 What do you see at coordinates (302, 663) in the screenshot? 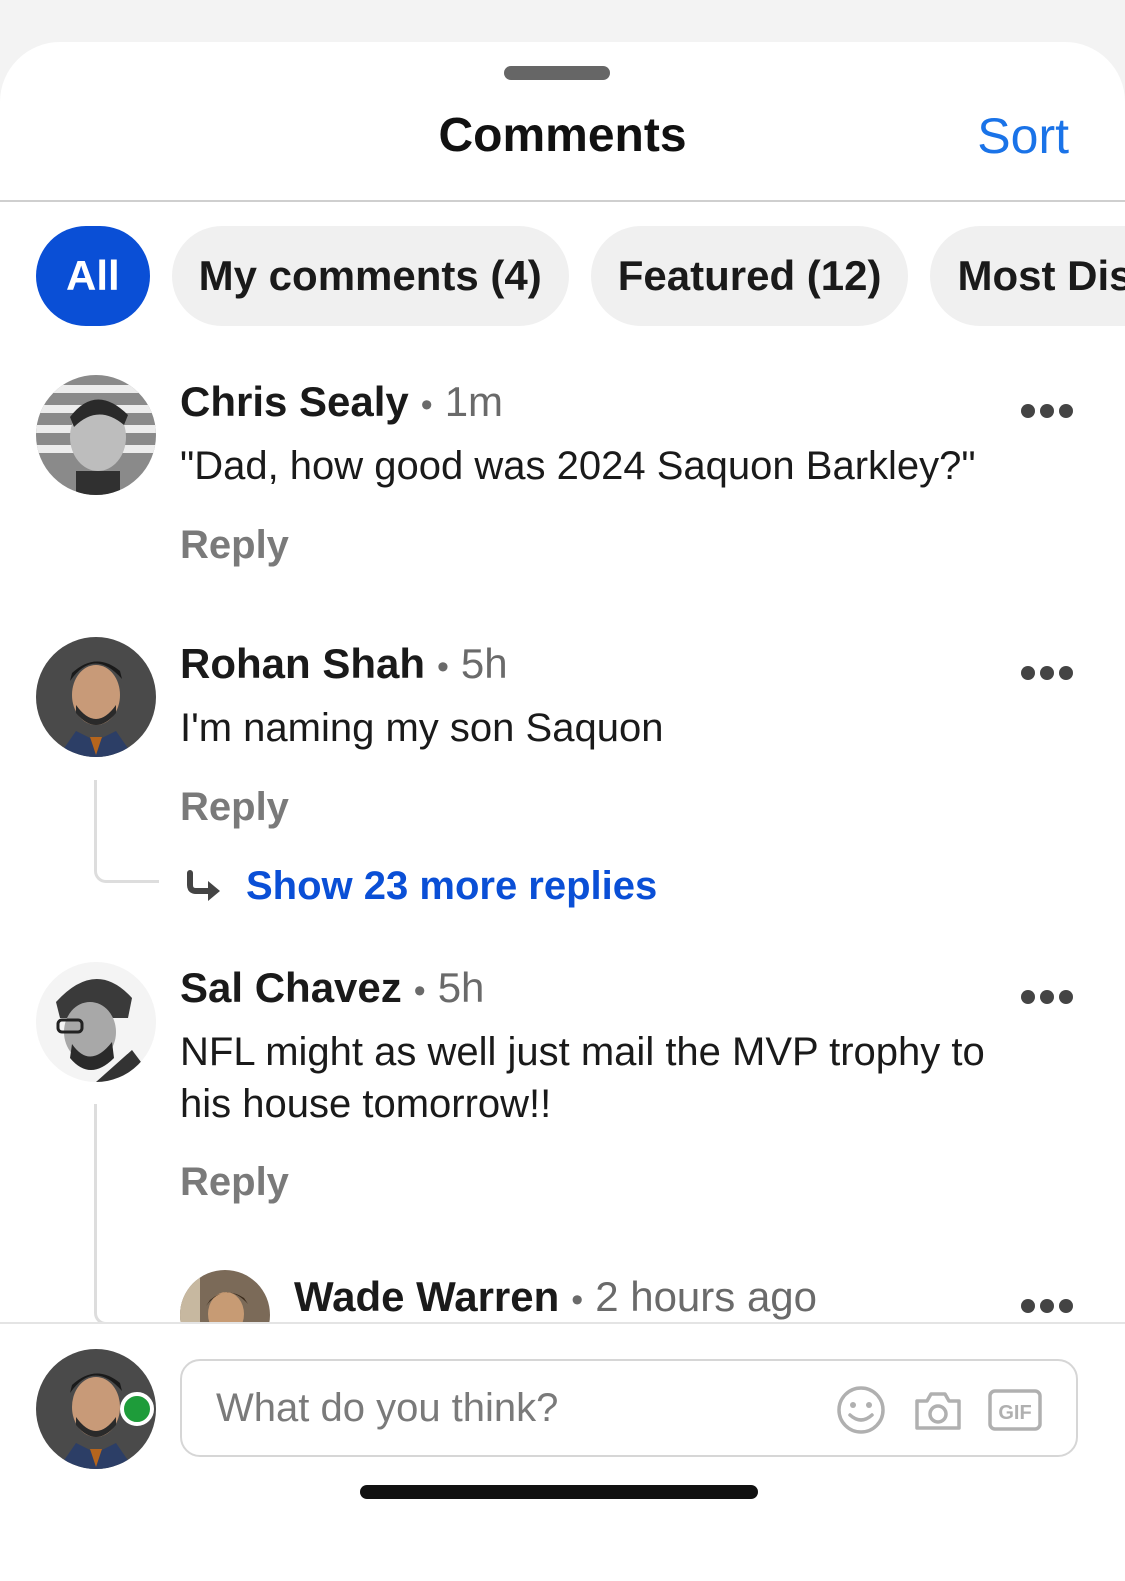
I see `comment-author: Rohan Shah` at bounding box center [302, 663].